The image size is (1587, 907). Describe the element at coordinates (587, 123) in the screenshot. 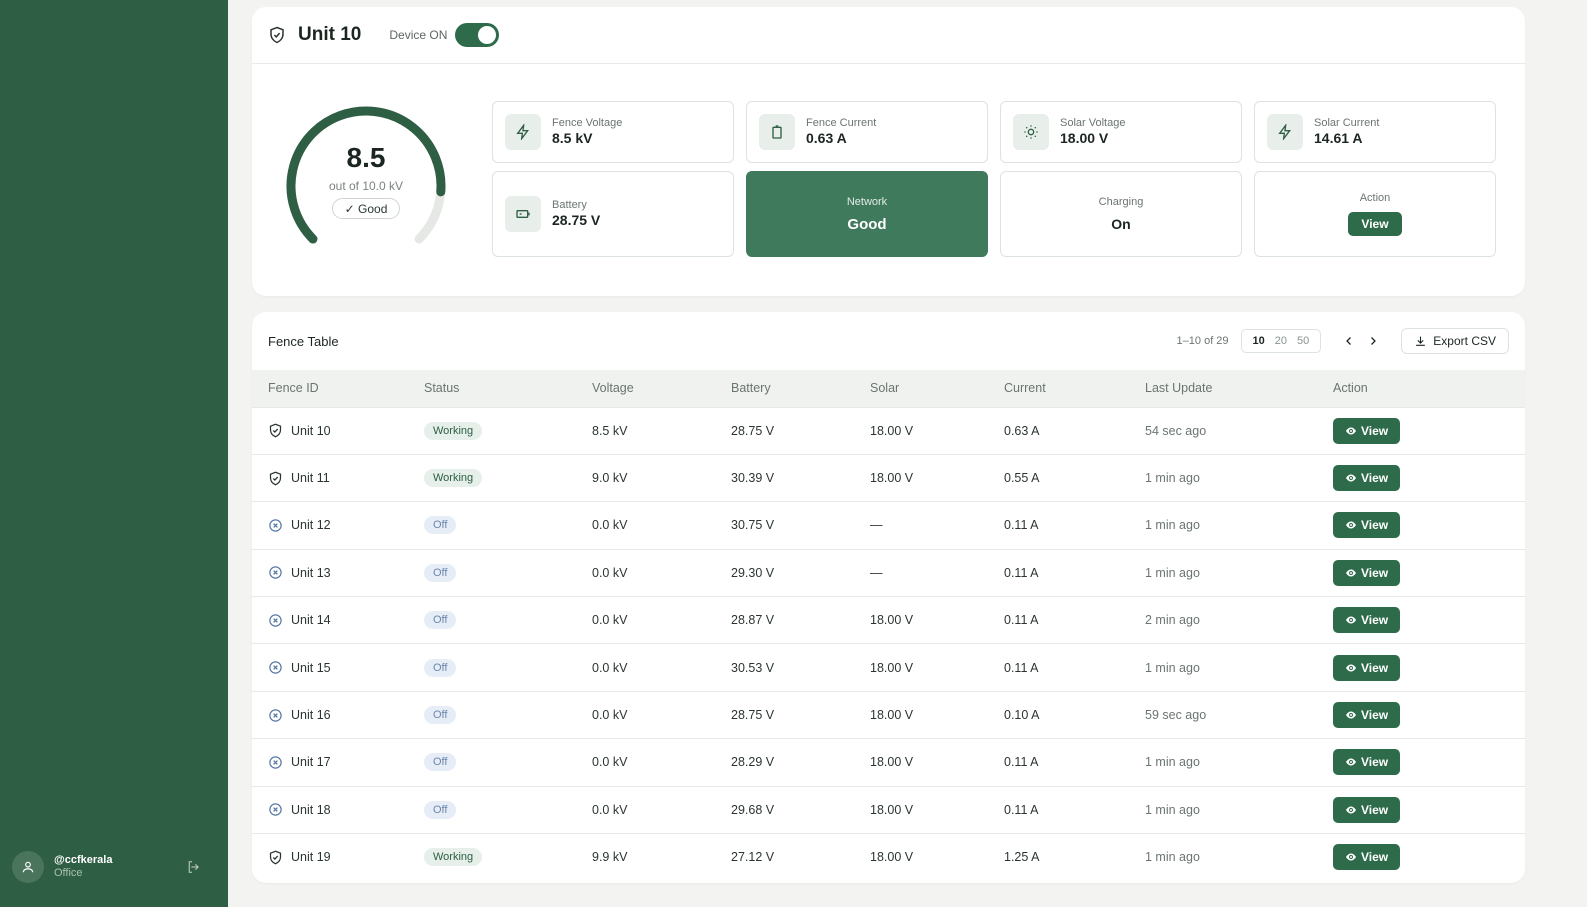

I see `metric-label: Fence Voltage` at that location.